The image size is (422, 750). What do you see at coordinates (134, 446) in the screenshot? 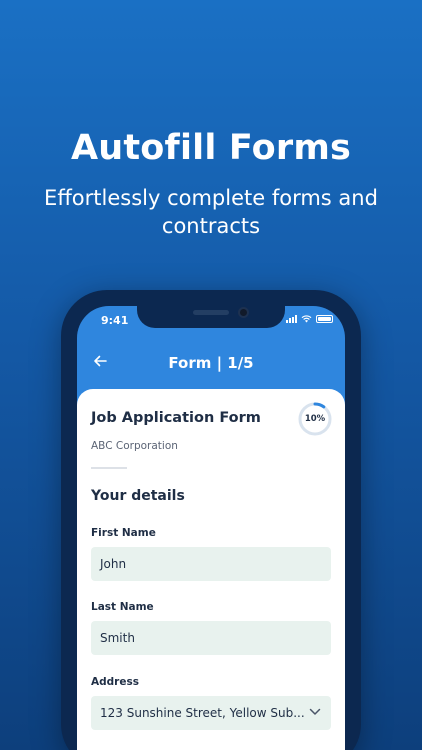
I see `company-name: ABC Corporation` at bounding box center [134, 446].